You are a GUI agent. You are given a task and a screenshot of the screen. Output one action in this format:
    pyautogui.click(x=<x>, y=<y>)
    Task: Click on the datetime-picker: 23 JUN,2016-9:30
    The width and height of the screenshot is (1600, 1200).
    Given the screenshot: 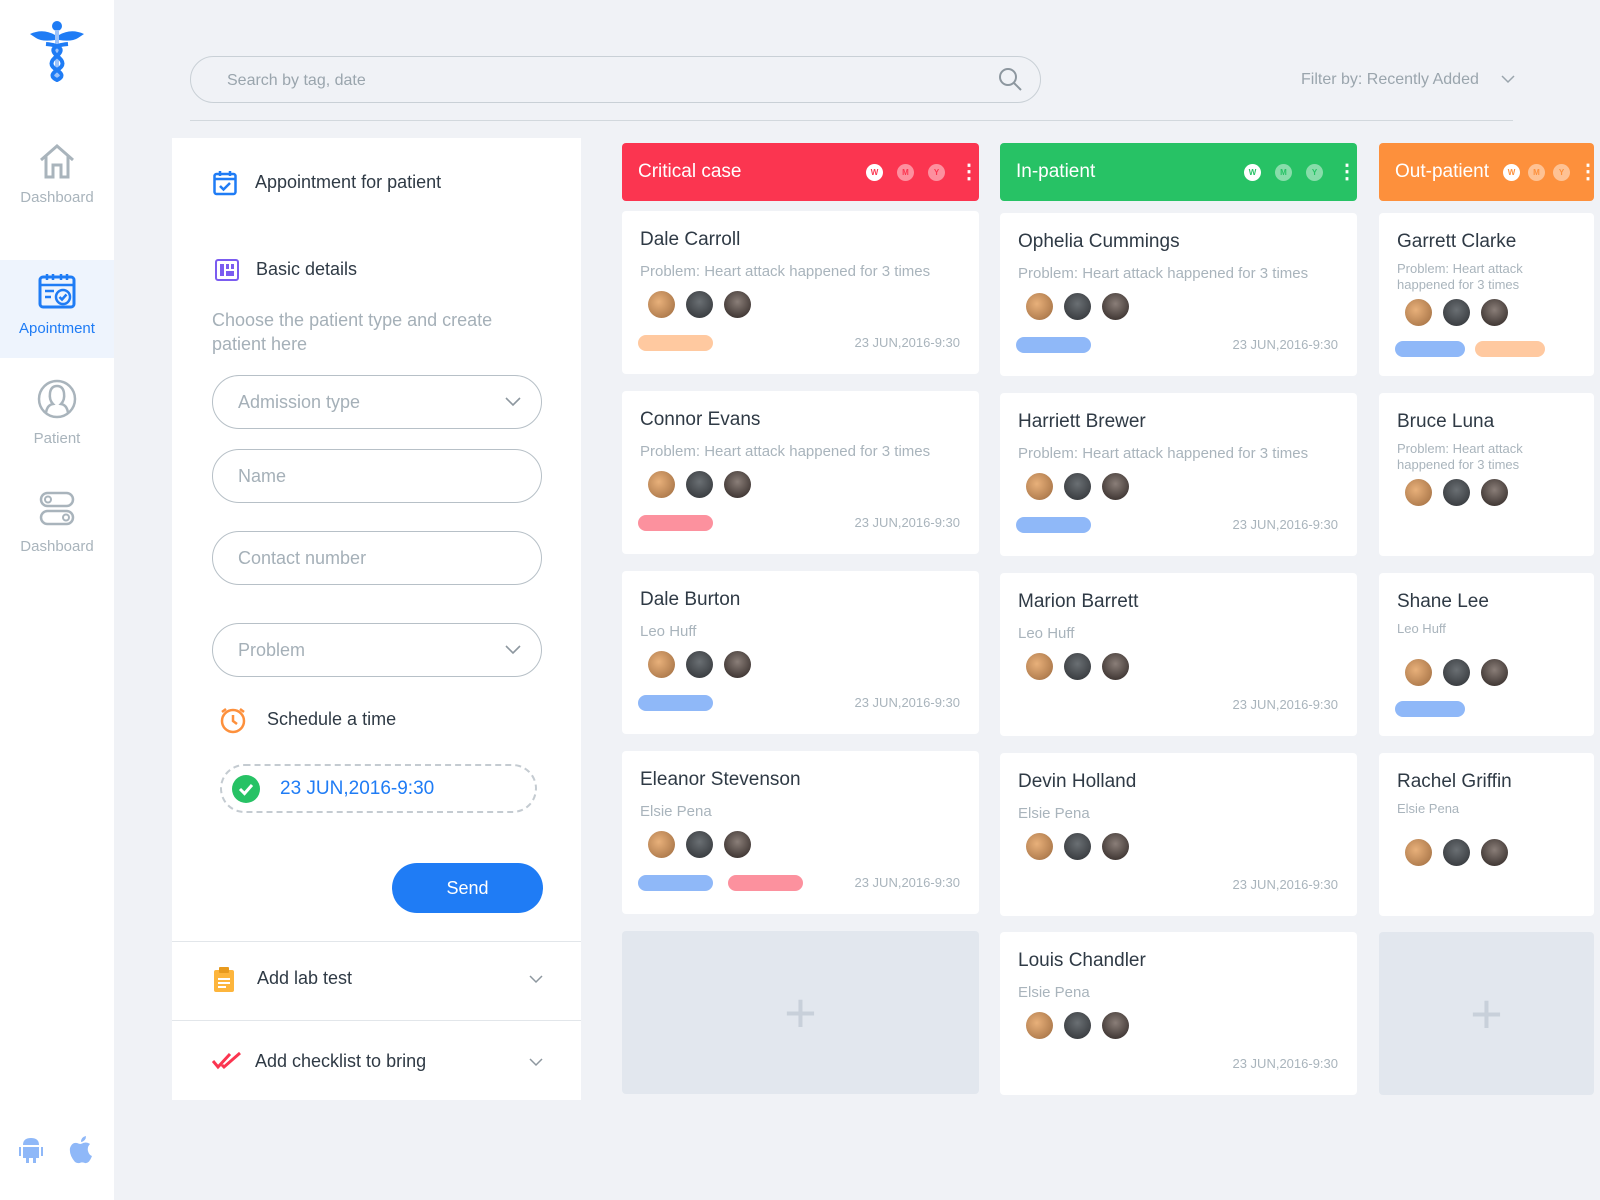 What is the action you would take?
    pyautogui.click(x=378, y=788)
    